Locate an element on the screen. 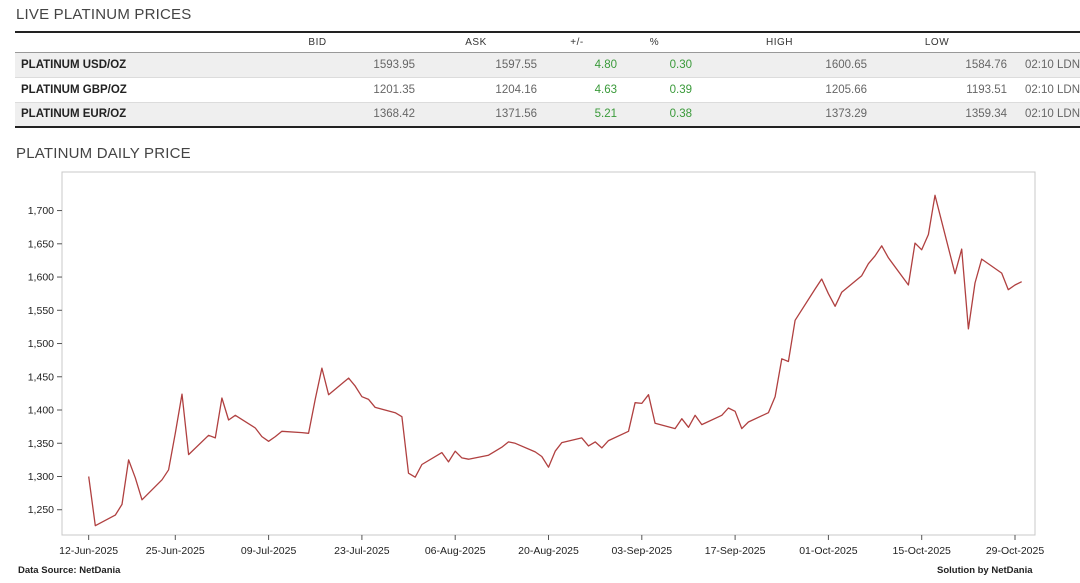 This screenshot has height=583, width=1080. row-high: 1205.66 is located at coordinates (779, 90).